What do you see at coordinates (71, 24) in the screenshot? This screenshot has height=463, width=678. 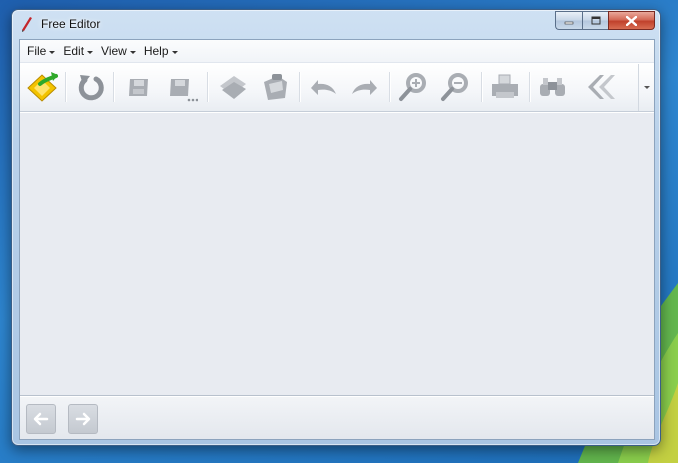 I see `window-title: Free Editor` at bounding box center [71, 24].